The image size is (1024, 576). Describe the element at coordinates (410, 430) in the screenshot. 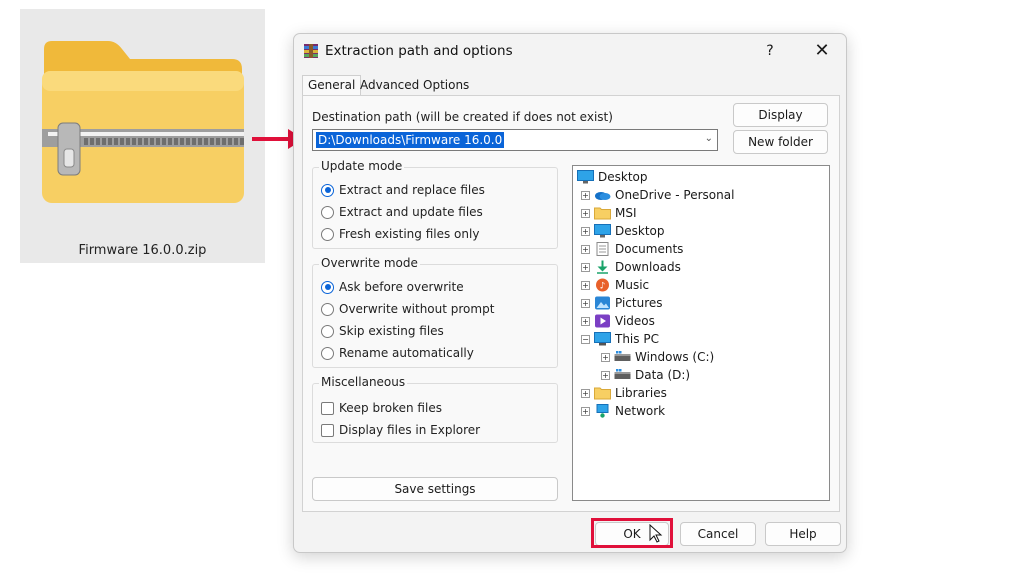

I see `option-label: Display files in Explorer` at that location.